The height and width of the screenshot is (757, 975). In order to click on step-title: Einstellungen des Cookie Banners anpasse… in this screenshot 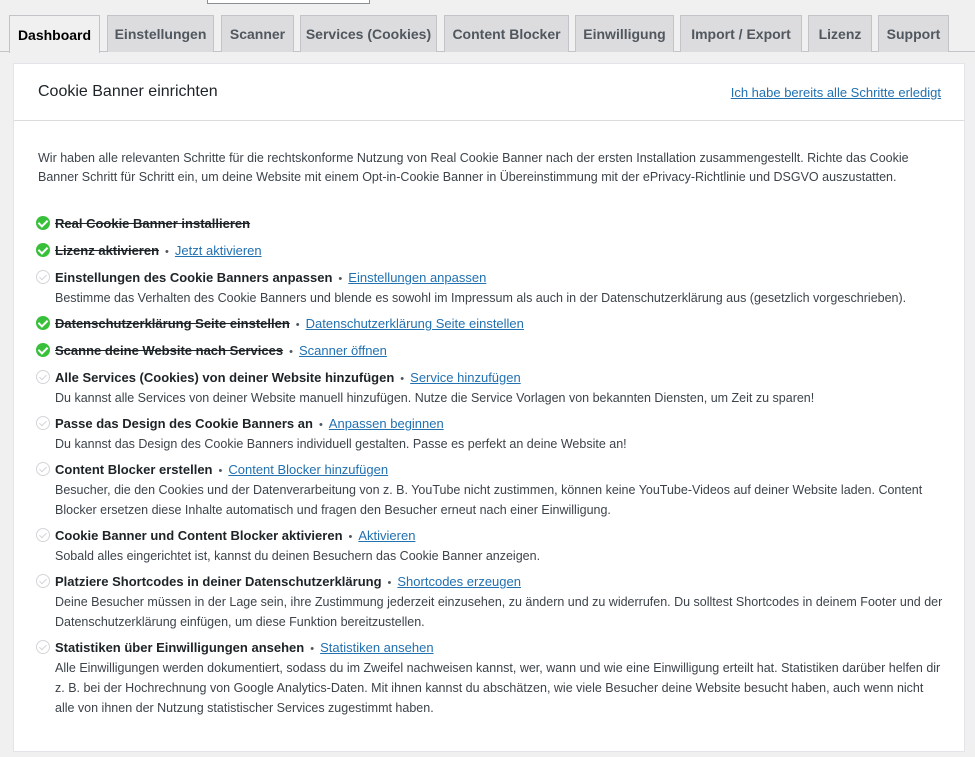, I will do `click(194, 277)`.